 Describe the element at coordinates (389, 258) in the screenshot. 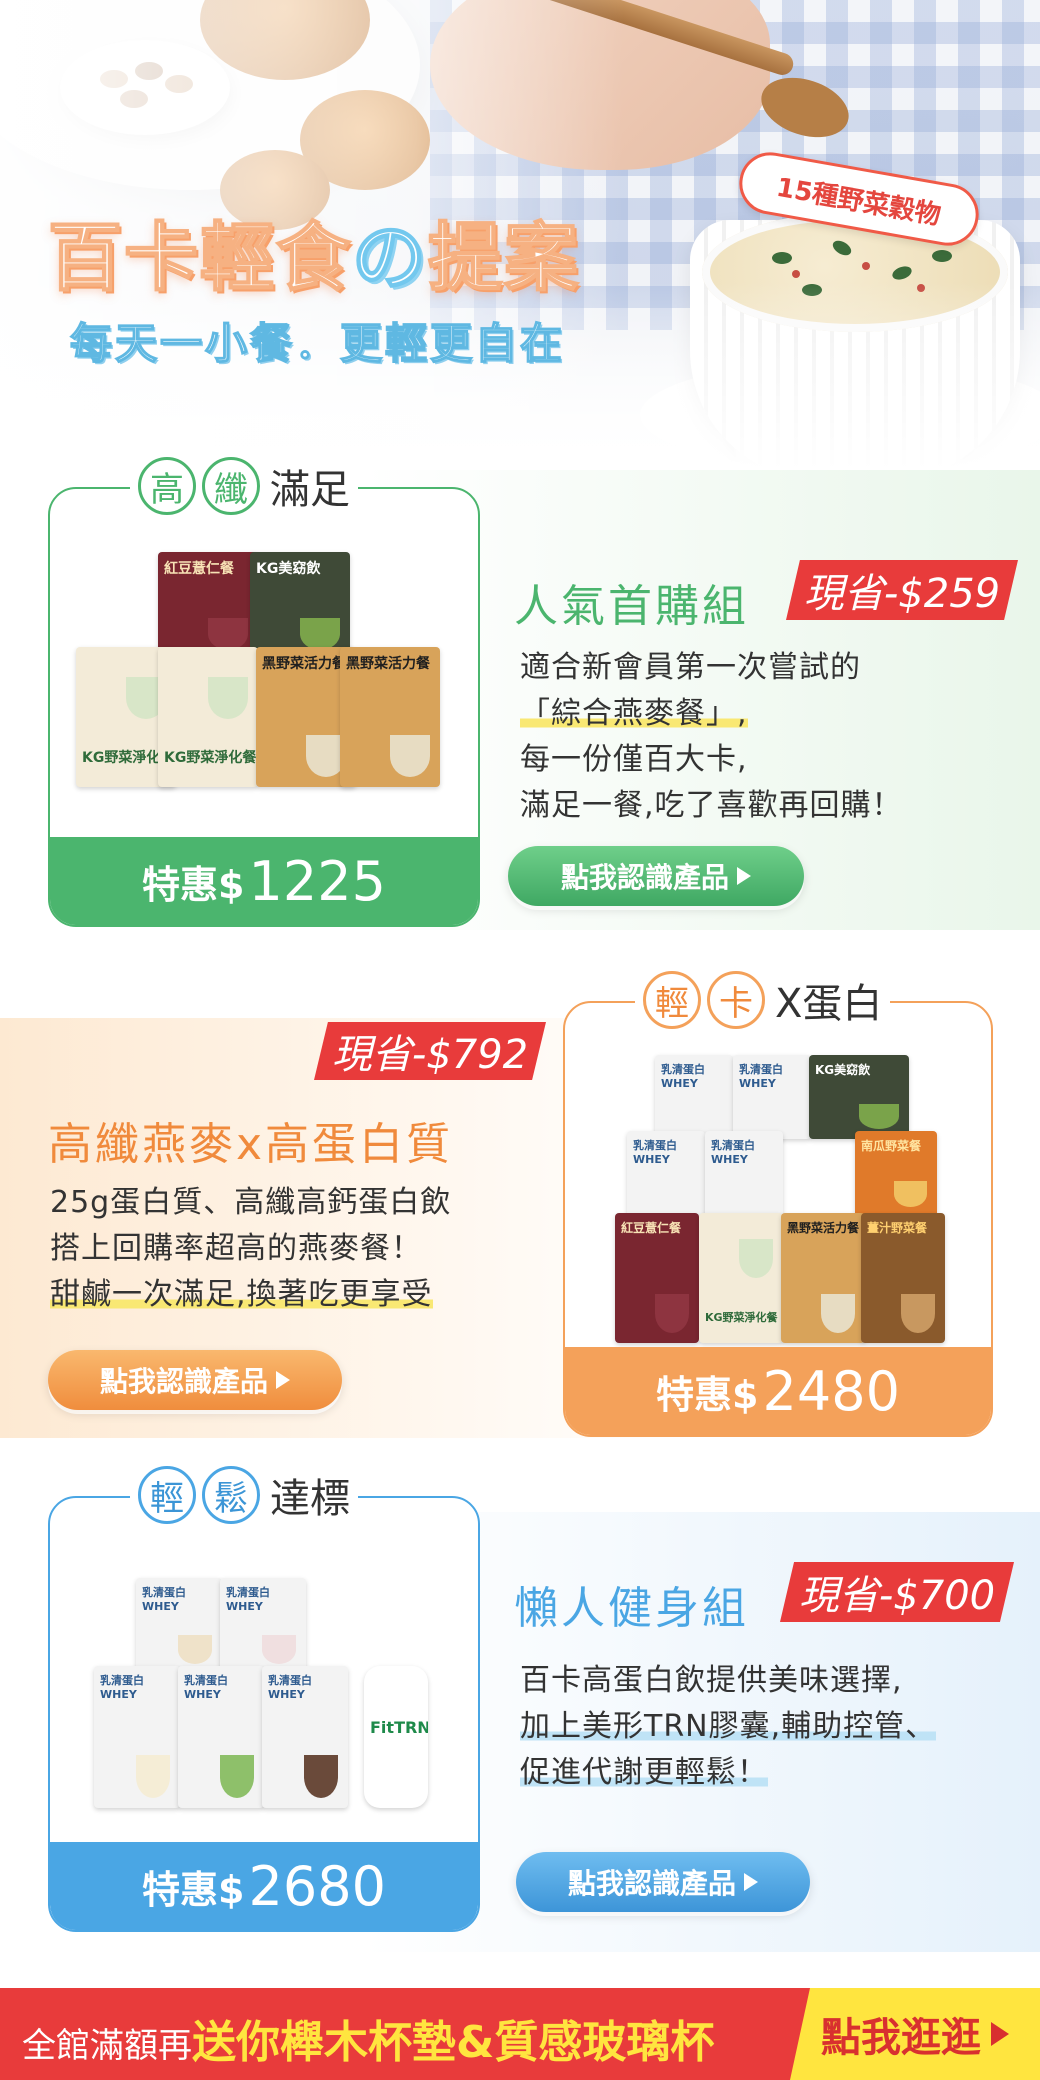

I see `hero-title-no: の` at that location.